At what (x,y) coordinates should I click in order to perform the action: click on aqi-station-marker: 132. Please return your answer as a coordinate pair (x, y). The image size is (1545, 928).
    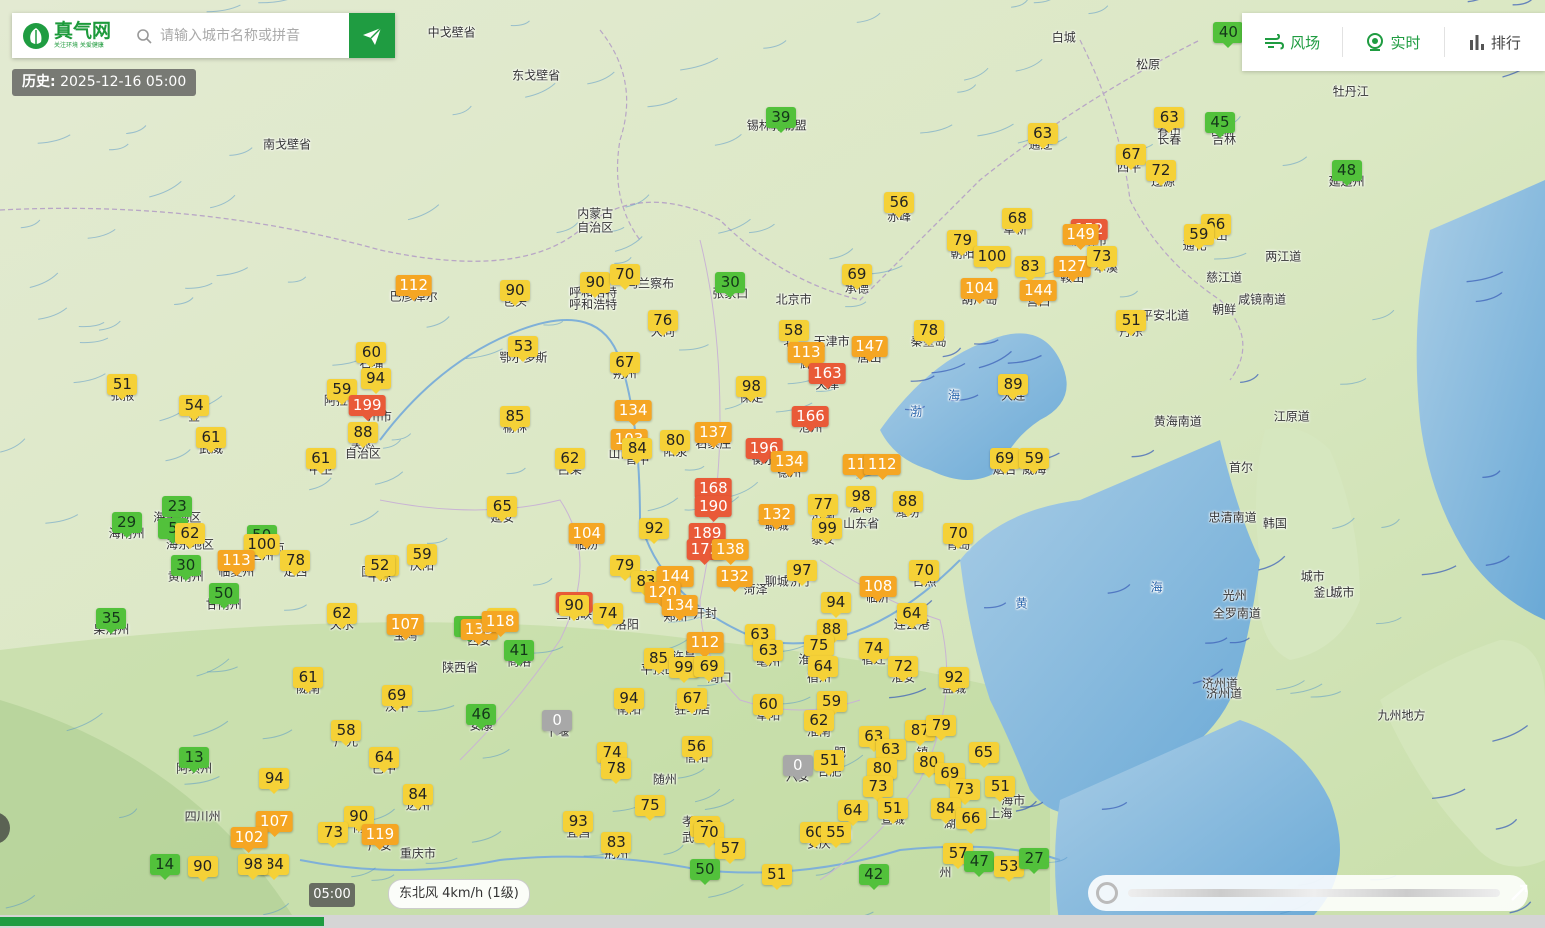
    Looking at the image, I should click on (777, 517).